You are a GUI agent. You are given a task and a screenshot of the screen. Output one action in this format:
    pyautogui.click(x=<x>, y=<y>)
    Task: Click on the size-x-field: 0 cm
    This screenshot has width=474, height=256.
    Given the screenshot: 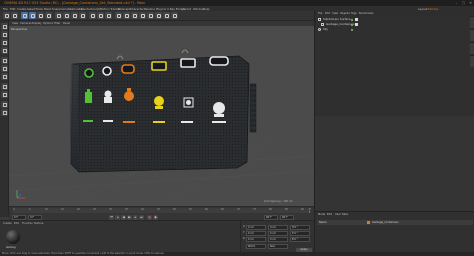 What is the action you would take?
    pyautogui.click(x=278, y=227)
    